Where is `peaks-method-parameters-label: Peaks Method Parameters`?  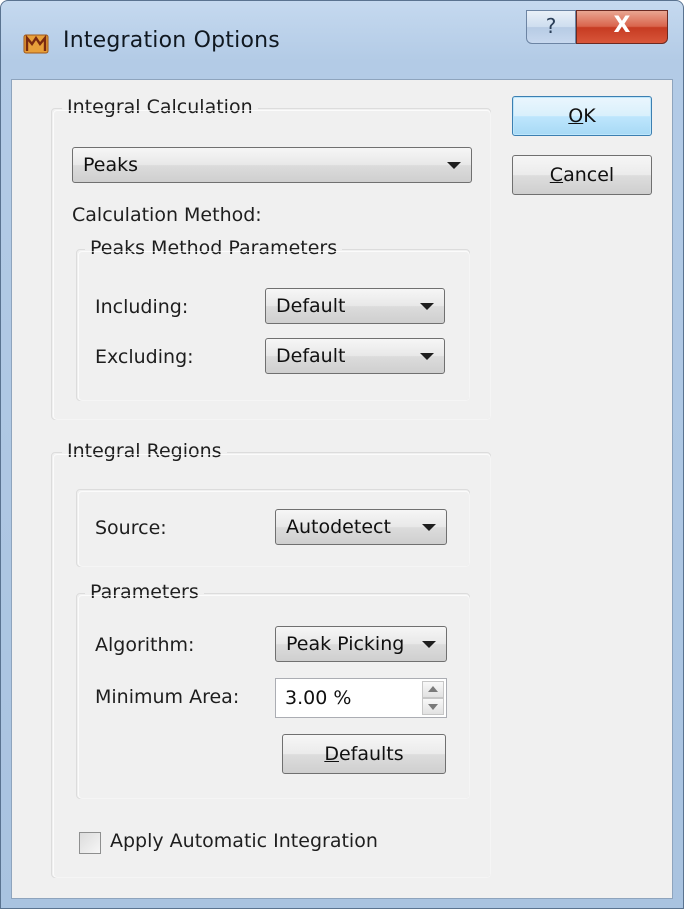 peaks-method-parameters-label: Peaks Method Parameters is located at coordinates (214, 248).